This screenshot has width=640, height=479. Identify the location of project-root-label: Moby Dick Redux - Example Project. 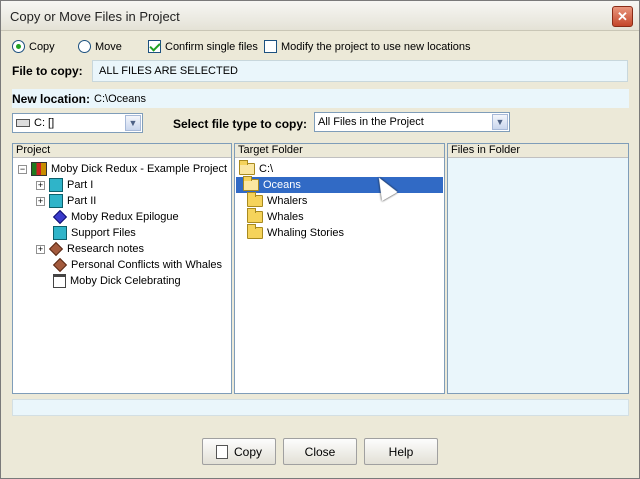
(139, 169).